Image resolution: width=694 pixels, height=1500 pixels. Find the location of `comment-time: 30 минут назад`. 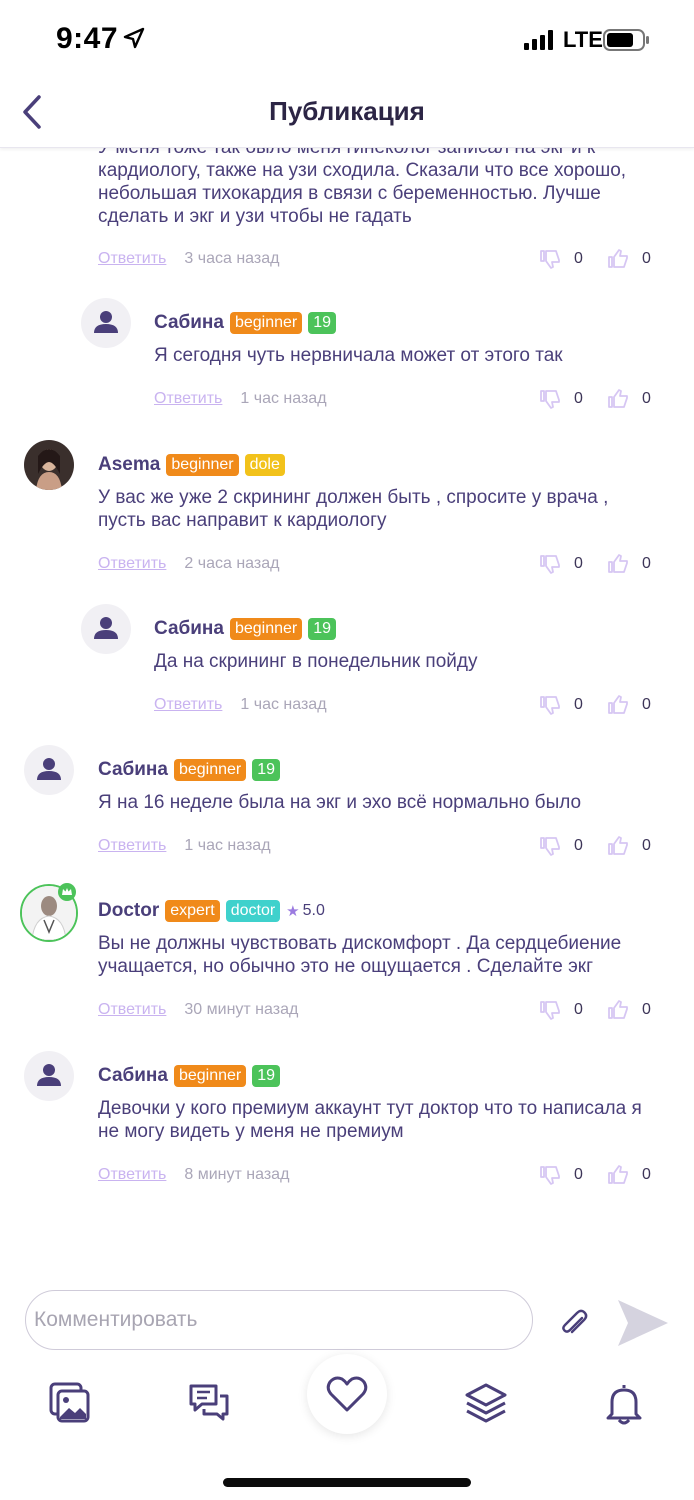

comment-time: 30 минут назад is located at coordinates (241, 1009).